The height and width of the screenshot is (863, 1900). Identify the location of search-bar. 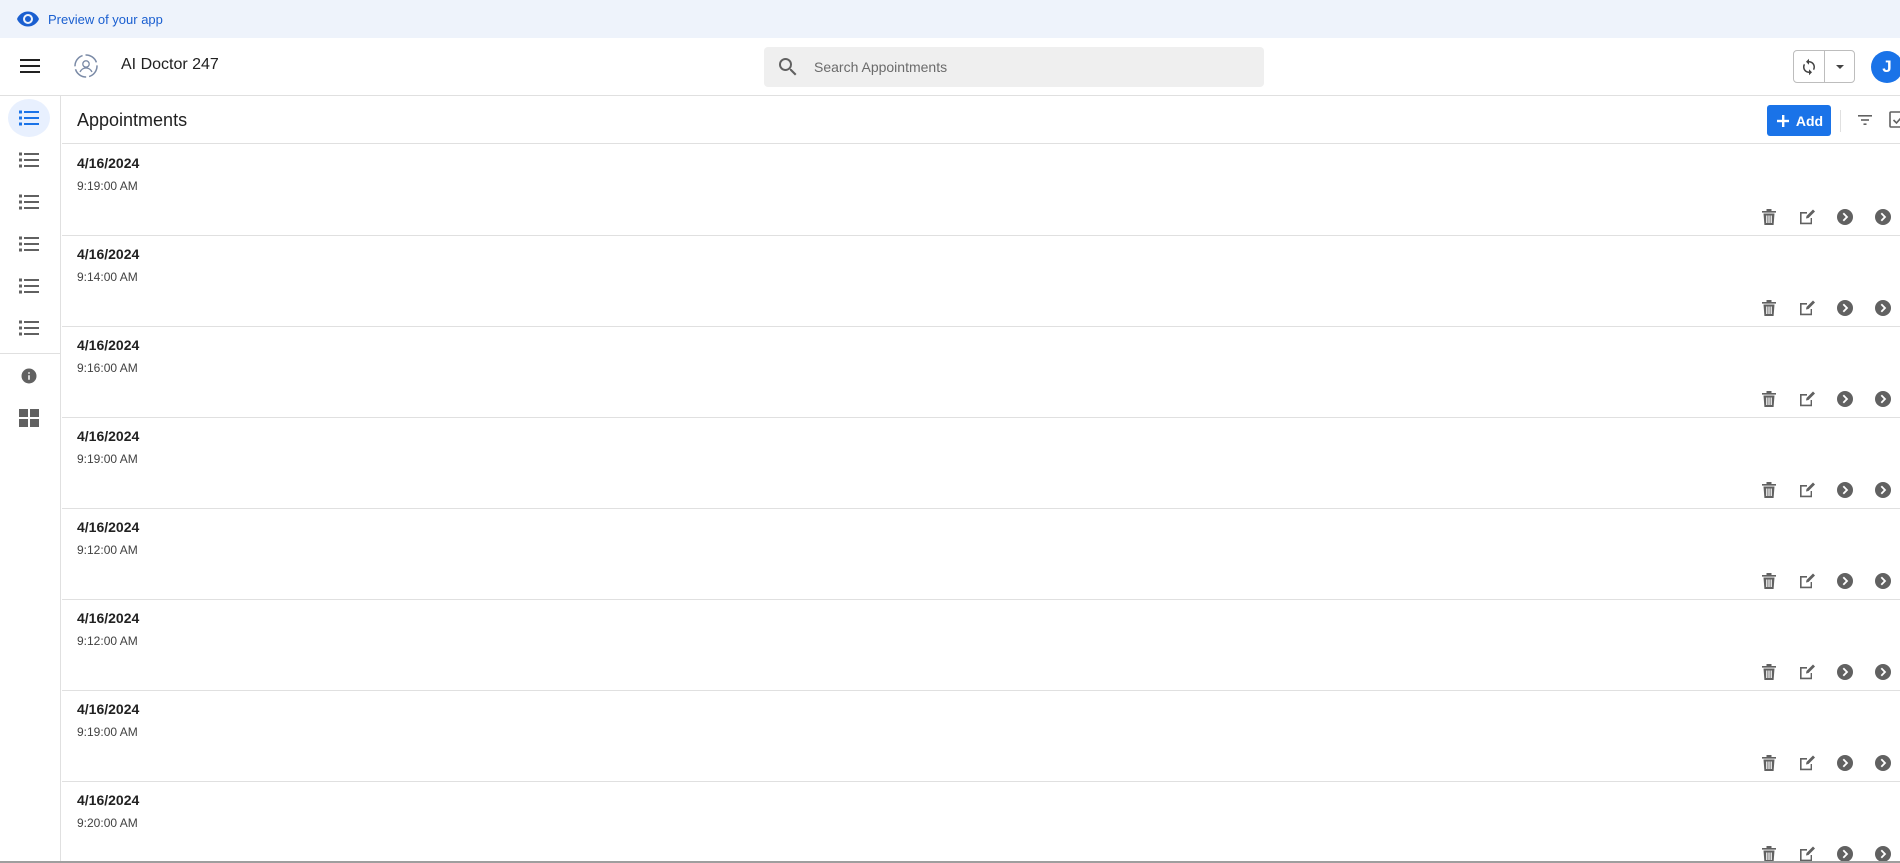
(1014, 67).